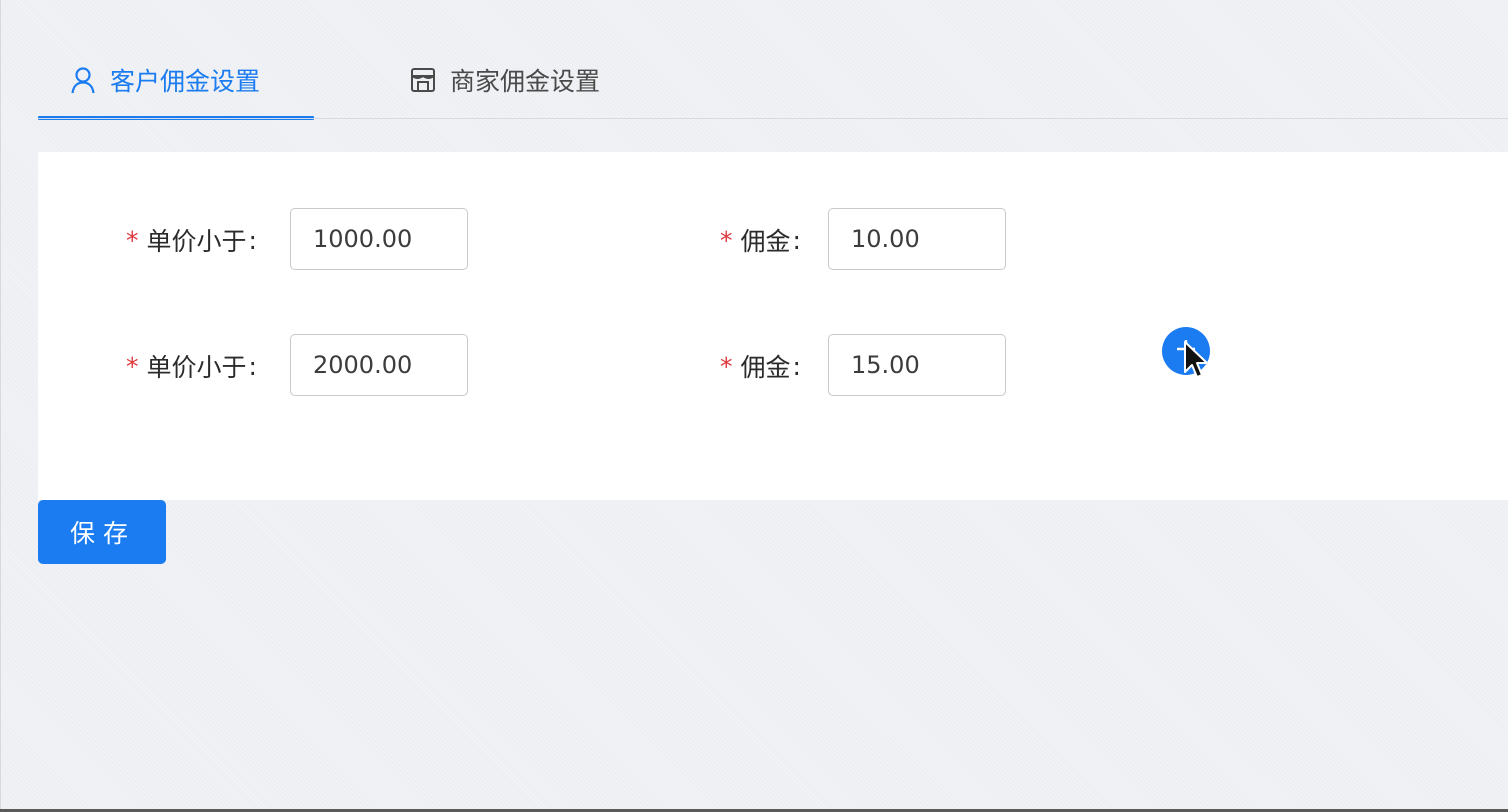  Describe the element at coordinates (185, 81) in the screenshot. I see `tab-customer-label: 客户佣金设置` at that location.